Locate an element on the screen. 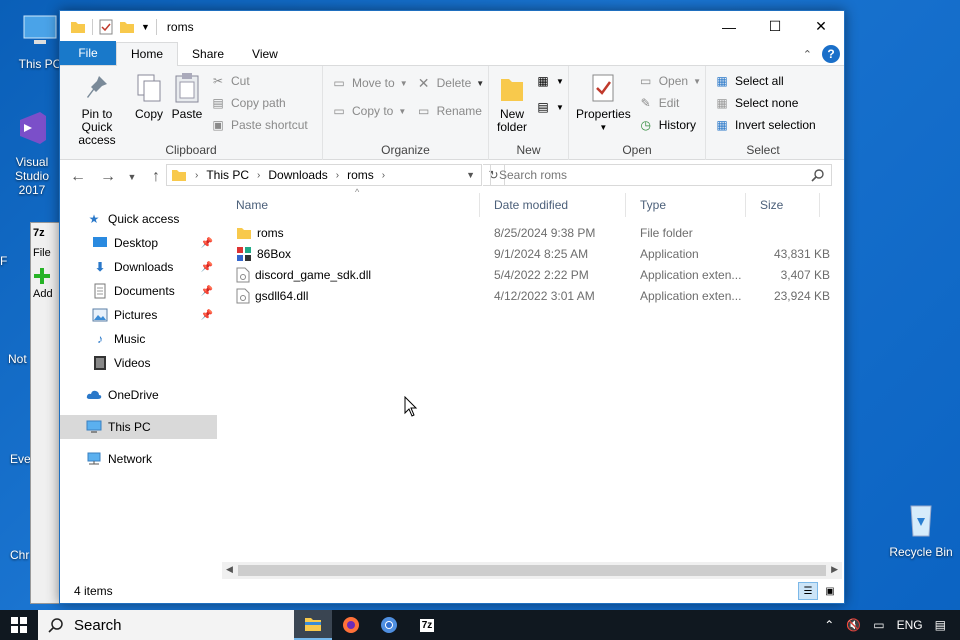  easy-access-button: ▤ ▼ is located at coordinates (549, 107).